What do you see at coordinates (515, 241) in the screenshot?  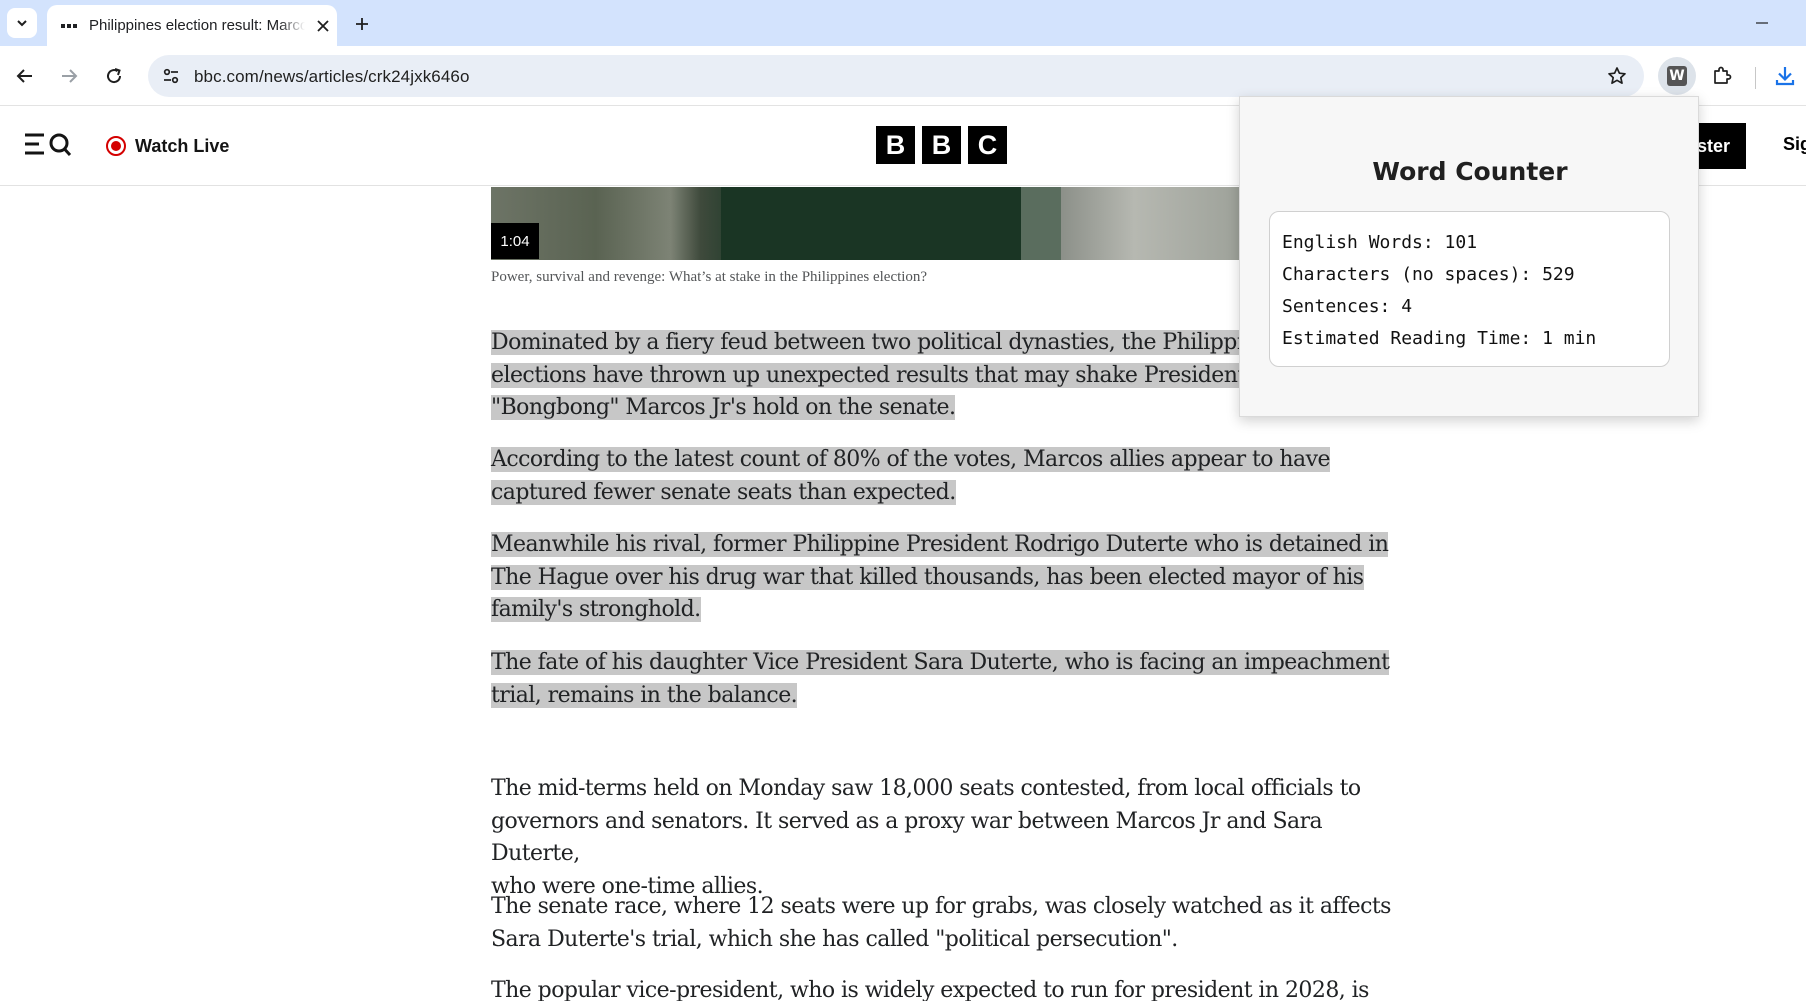 I see `video-duration-badge: 1:04` at bounding box center [515, 241].